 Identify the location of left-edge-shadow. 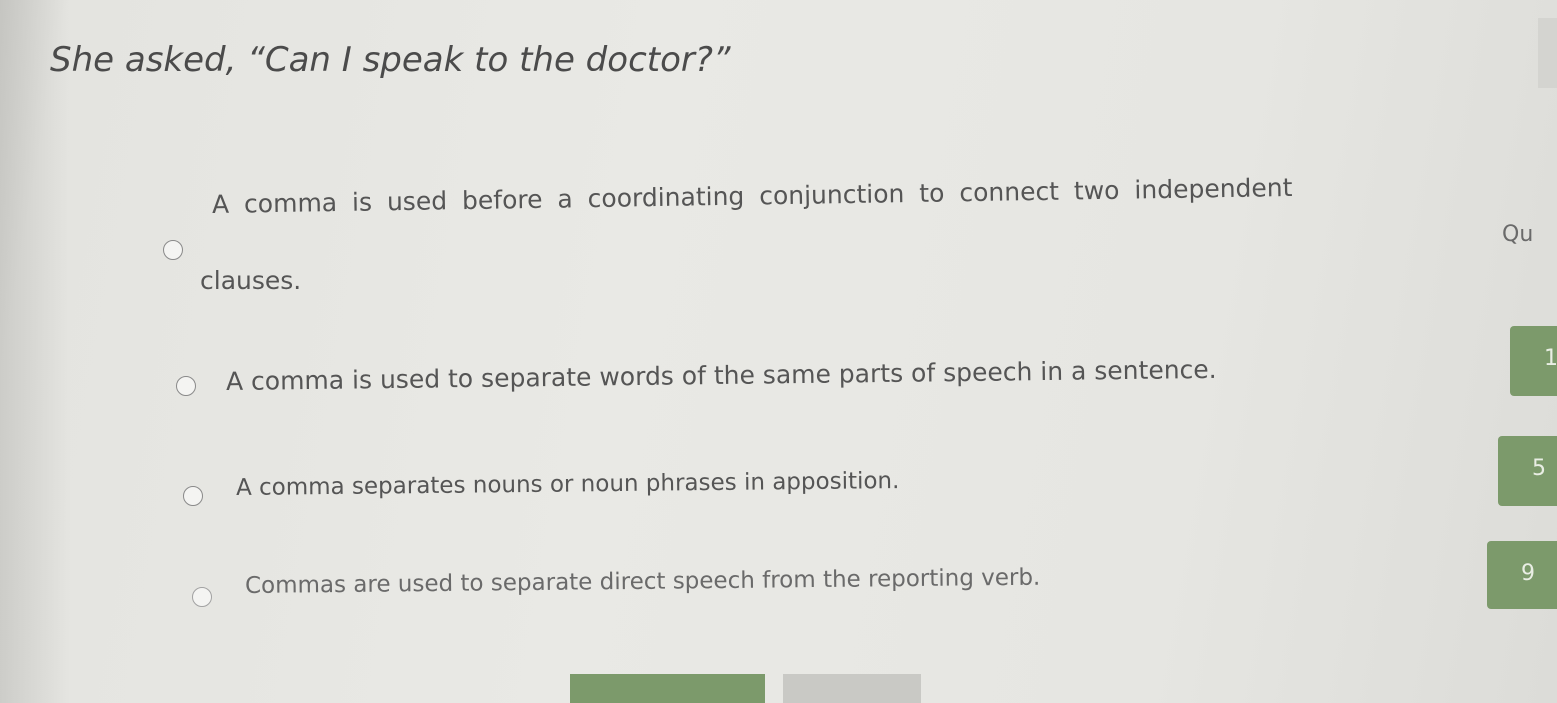
(35, 351).